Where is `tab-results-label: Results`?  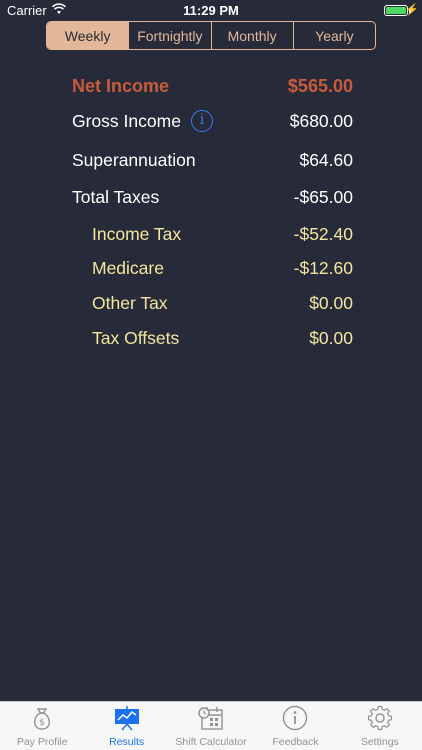
tab-results-label: Results is located at coordinates (127, 742).